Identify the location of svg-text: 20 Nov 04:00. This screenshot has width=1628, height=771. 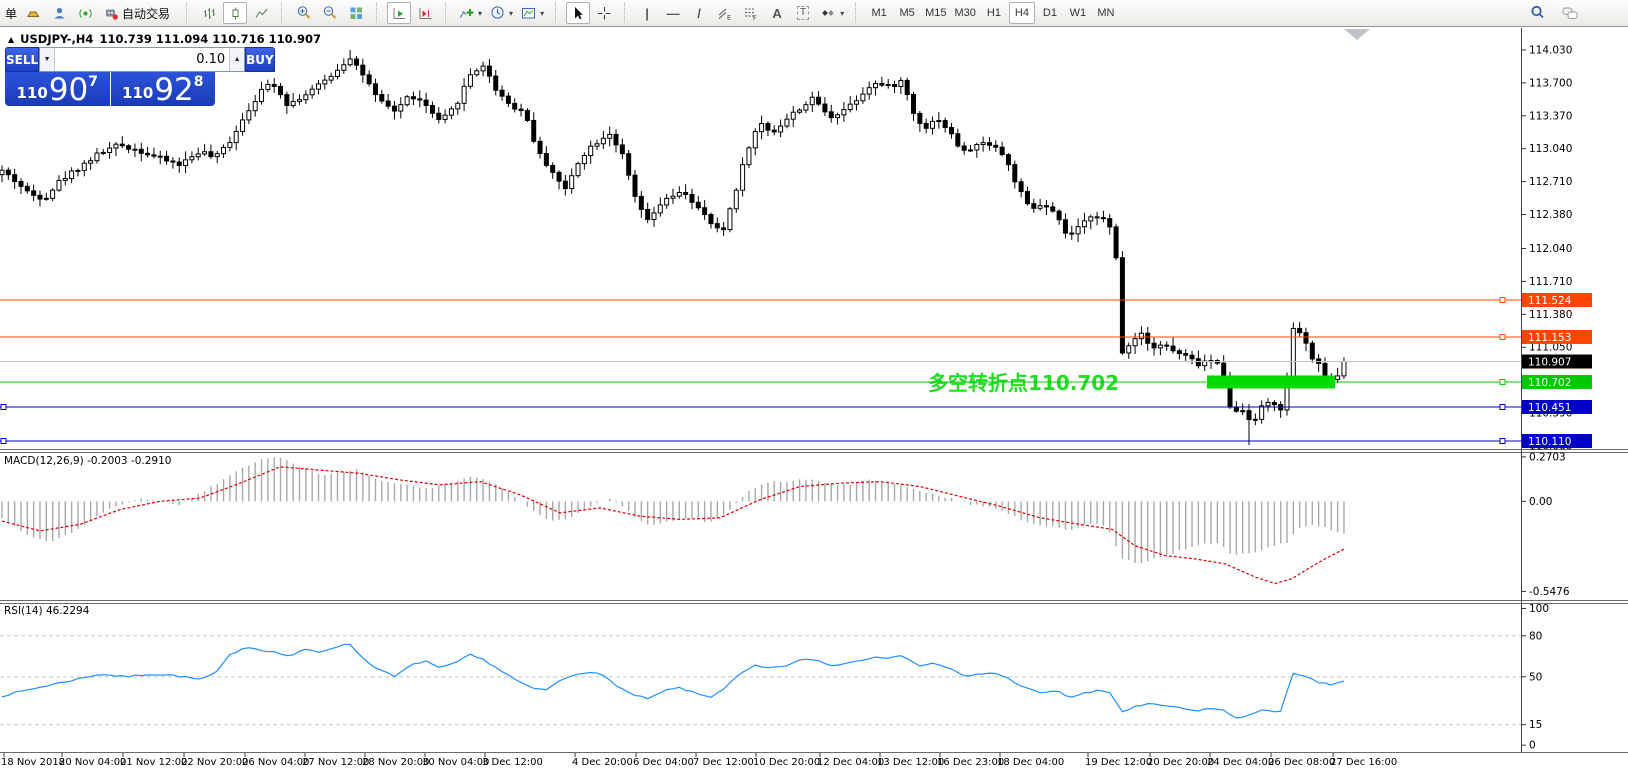
(92, 762).